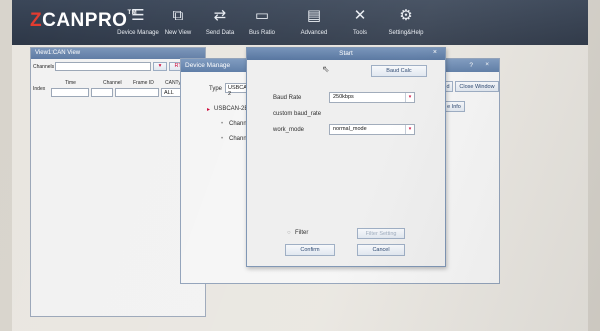 This screenshot has width=600, height=331. Describe the element at coordinates (137, 92) in the screenshot. I see `frame-id-filter-input` at that location.